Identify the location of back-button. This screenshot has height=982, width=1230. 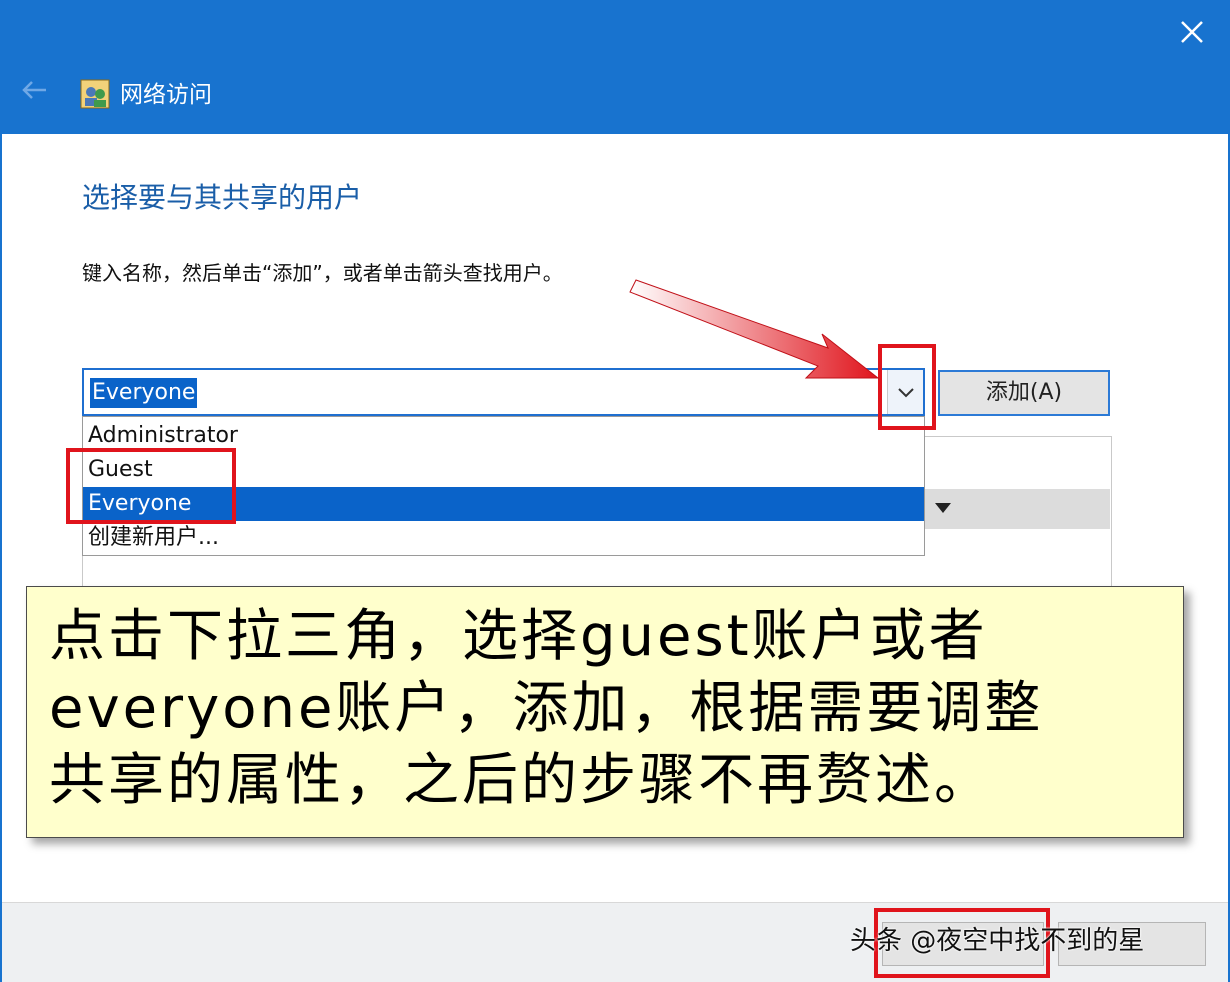
(34, 90).